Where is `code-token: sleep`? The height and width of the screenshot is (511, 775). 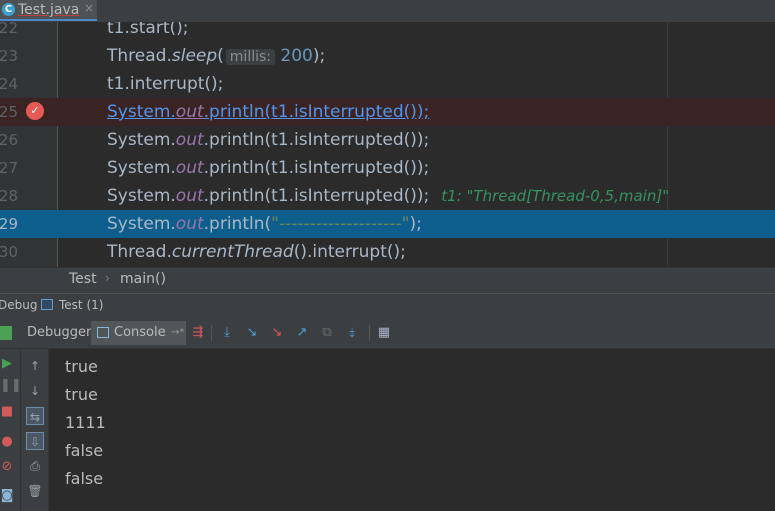
code-token: sleep is located at coordinates (194, 56).